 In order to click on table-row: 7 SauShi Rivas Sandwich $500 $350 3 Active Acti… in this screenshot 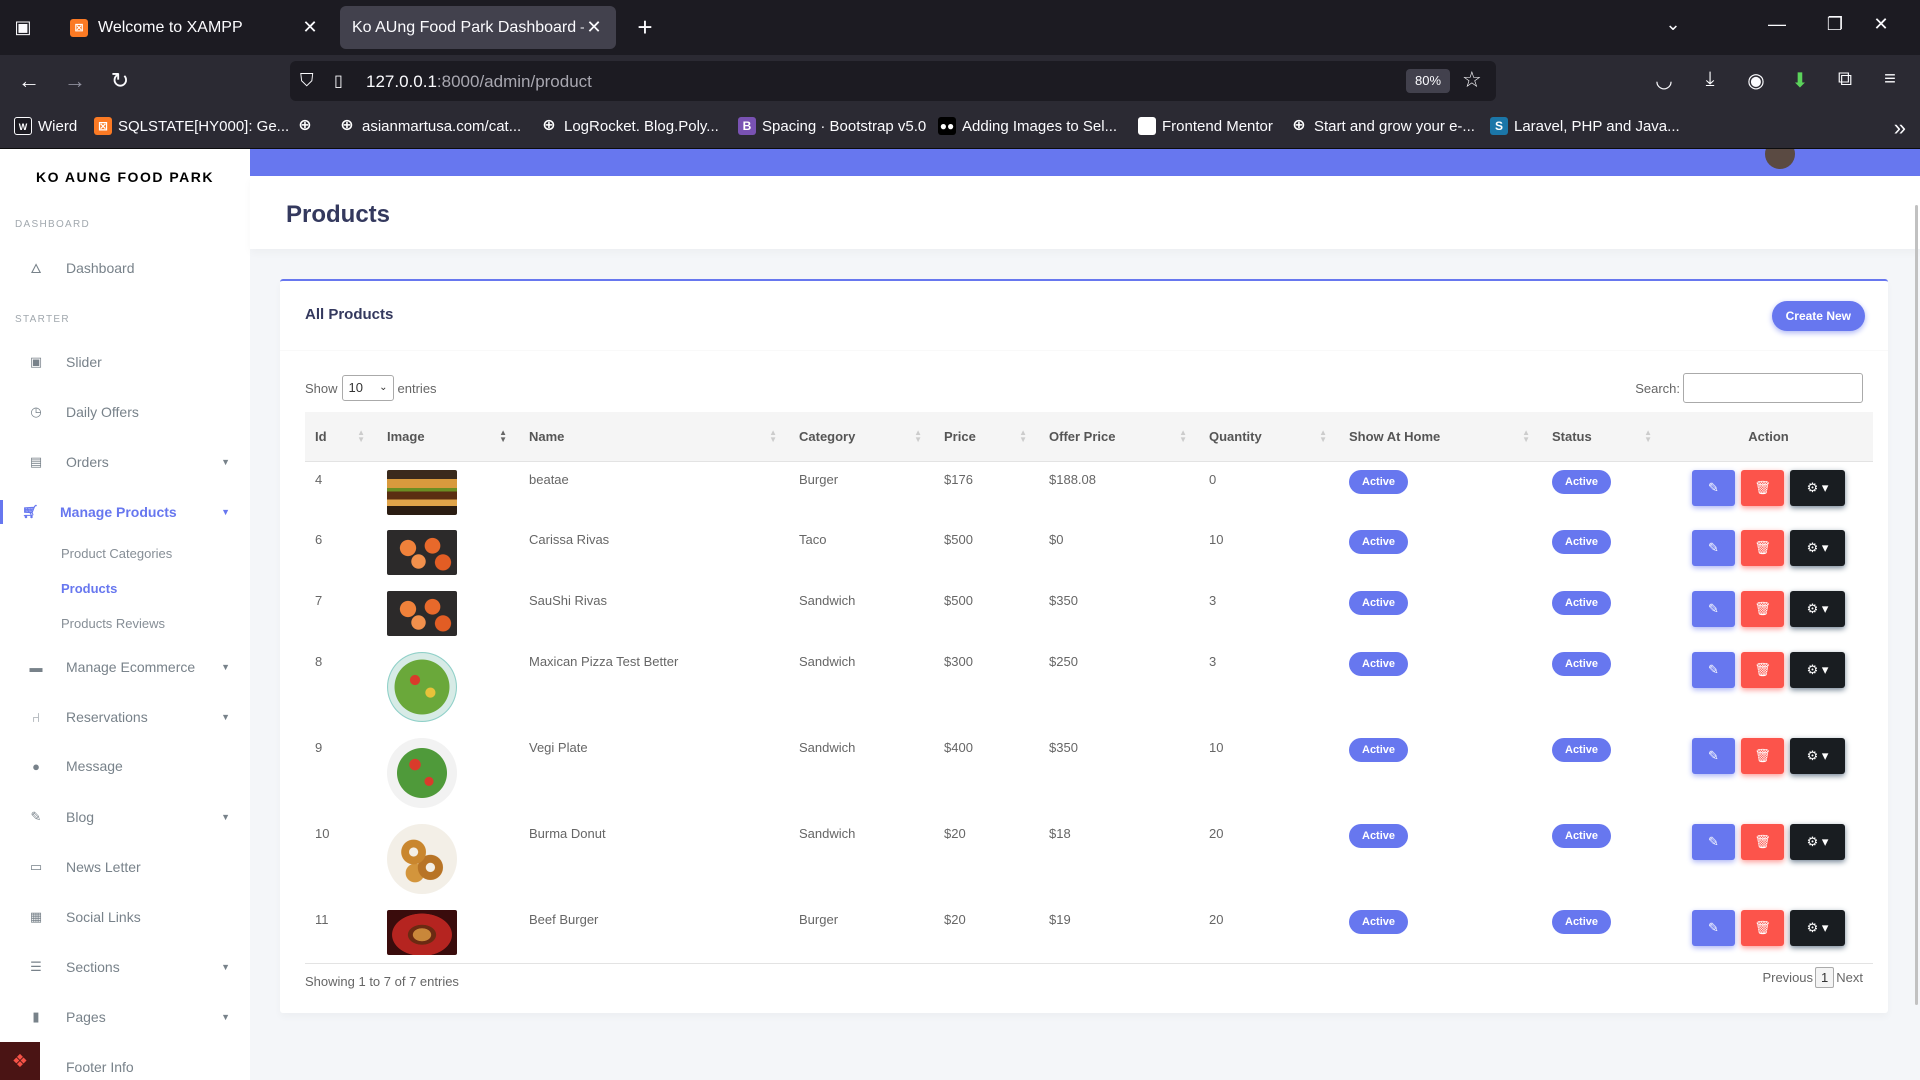, I will do `click(1089, 613)`.